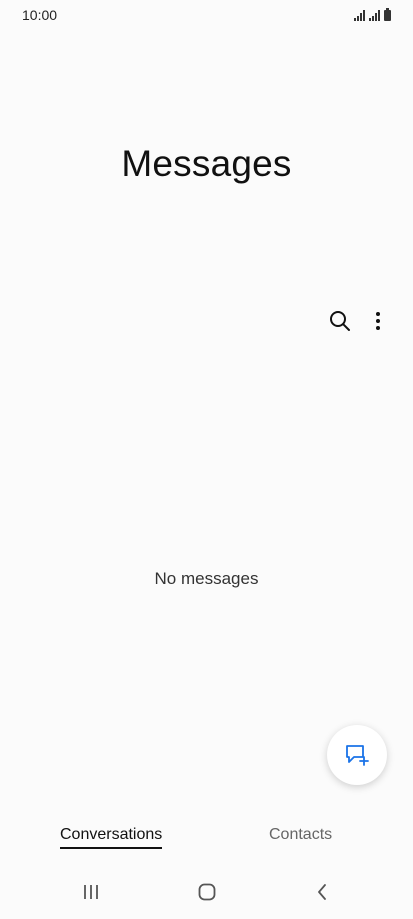  I want to click on empty-state-text: No messages, so click(206, 578).